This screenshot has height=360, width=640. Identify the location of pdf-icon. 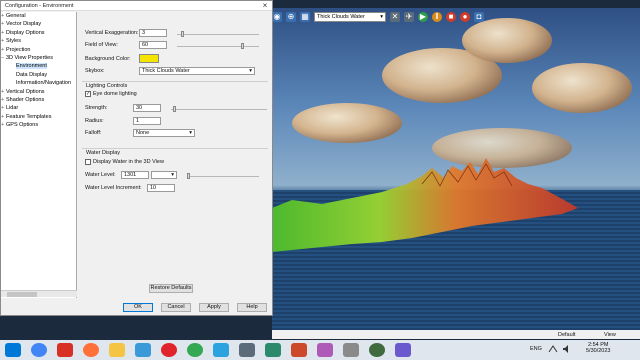
(65, 350).